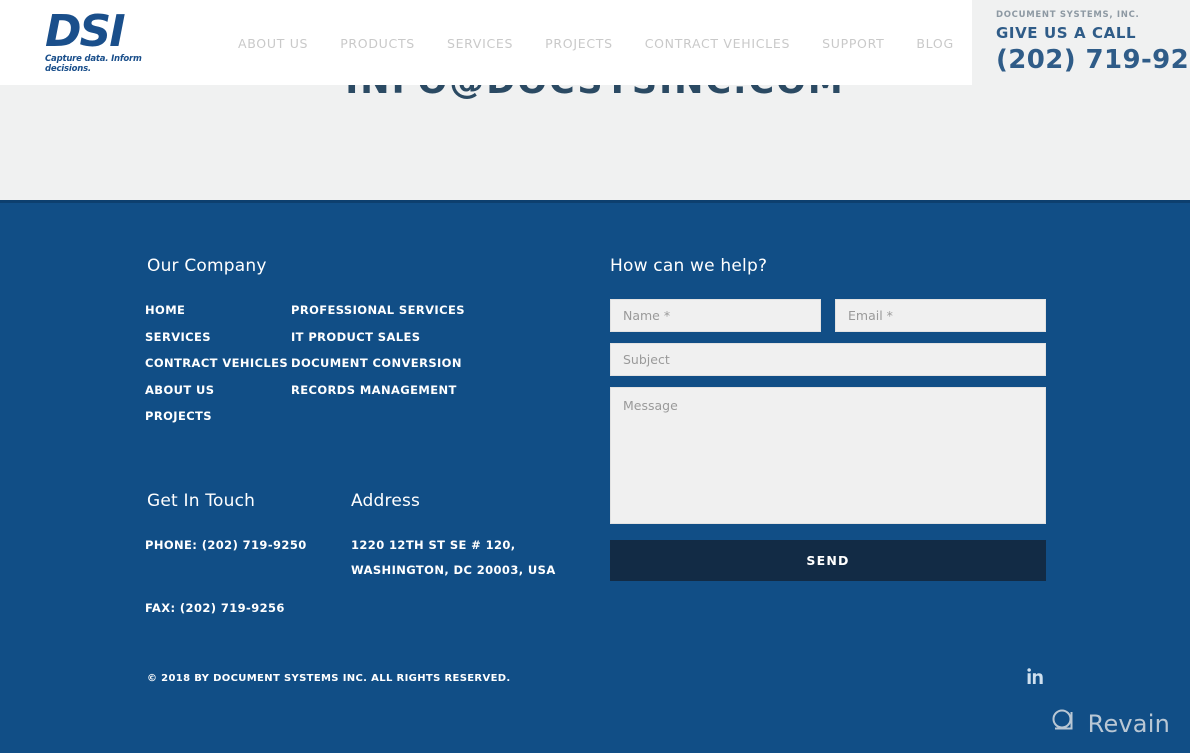 This screenshot has width=1190, height=753. I want to click on nav-item-about-us: ABOUT US, so click(273, 43).